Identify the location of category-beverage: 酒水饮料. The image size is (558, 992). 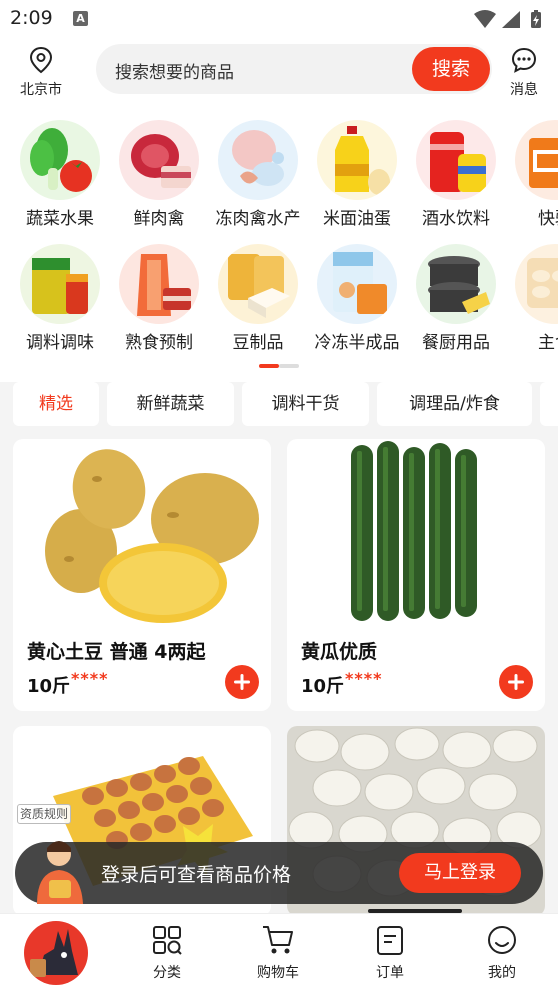
(456, 174).